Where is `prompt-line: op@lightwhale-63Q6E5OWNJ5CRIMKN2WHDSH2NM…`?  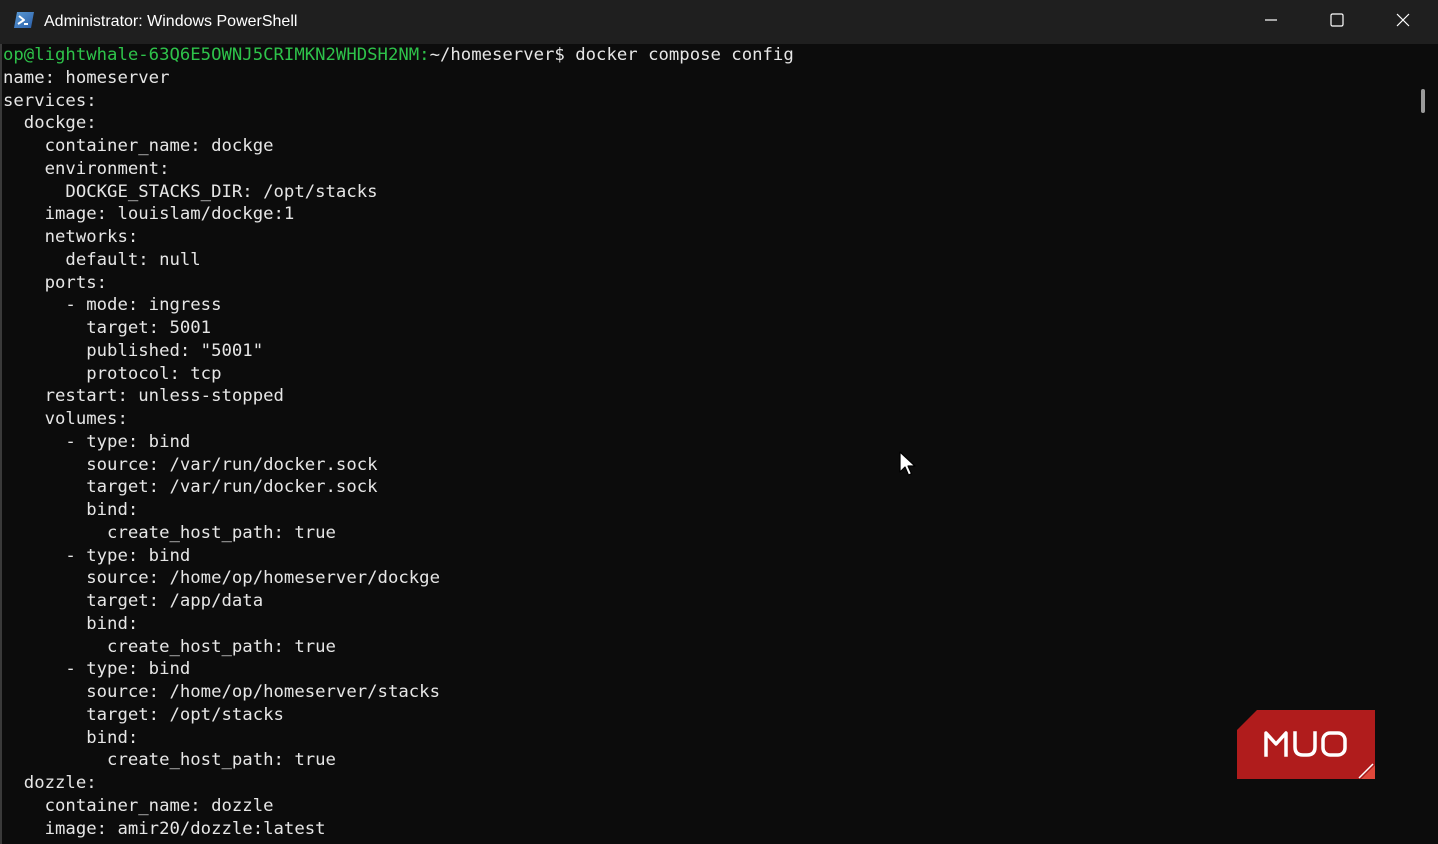 prompt-line: op@lightwhale-63Q6E5OWNJ5CRIMKN2WHDSH2NM… is located at coordinates (398, 55).